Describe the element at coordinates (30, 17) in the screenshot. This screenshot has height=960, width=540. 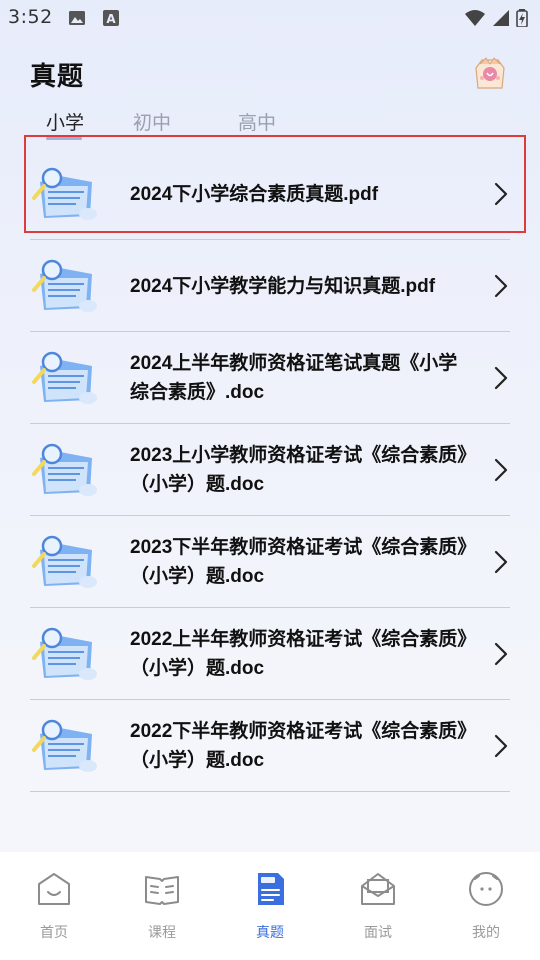
I see `status-time: 3:52` at that location.